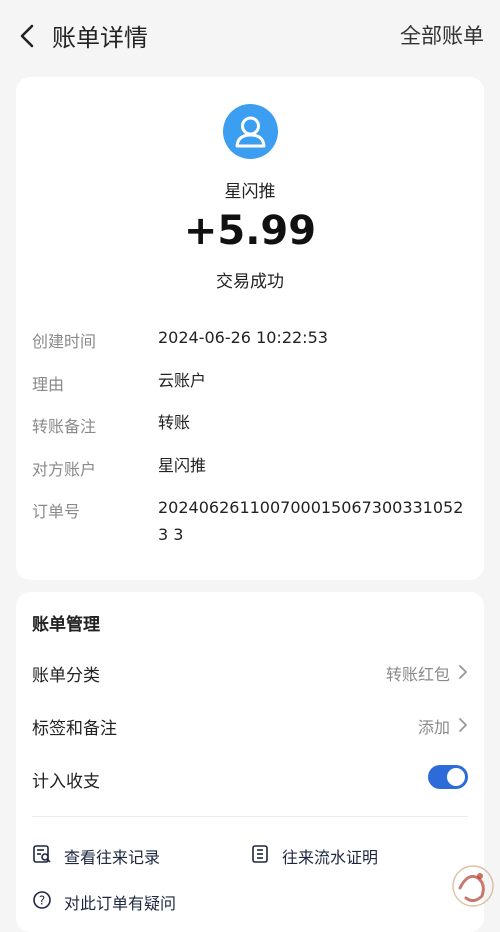  What do you see at coordinates (28, 36) in the screenshot?
I see `back-arrow-icon` at bounding box center [28, 36].